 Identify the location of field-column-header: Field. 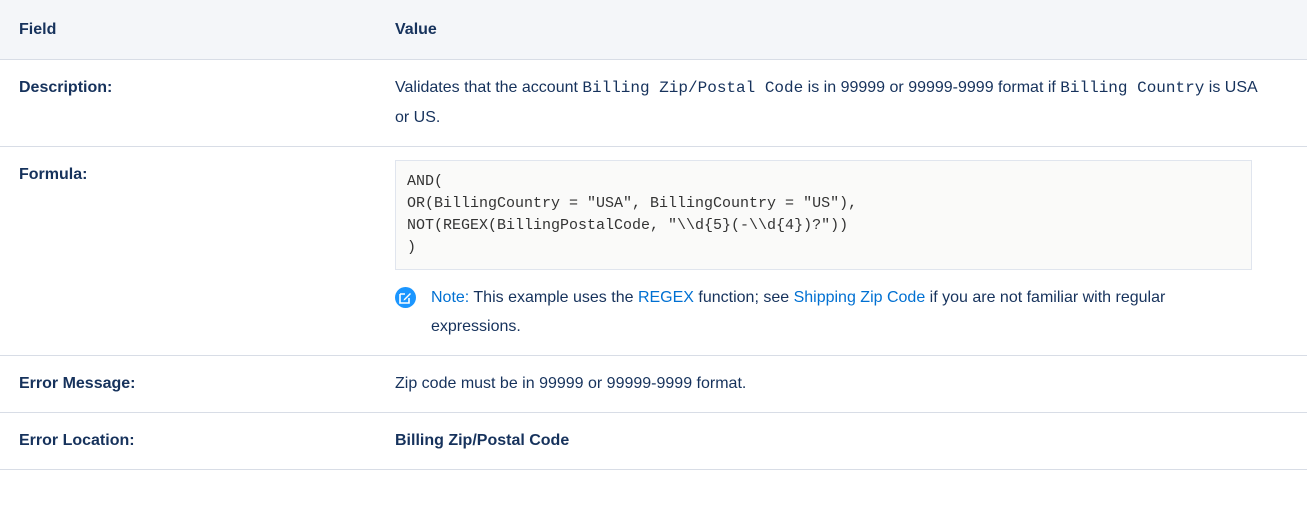
(188, 30).